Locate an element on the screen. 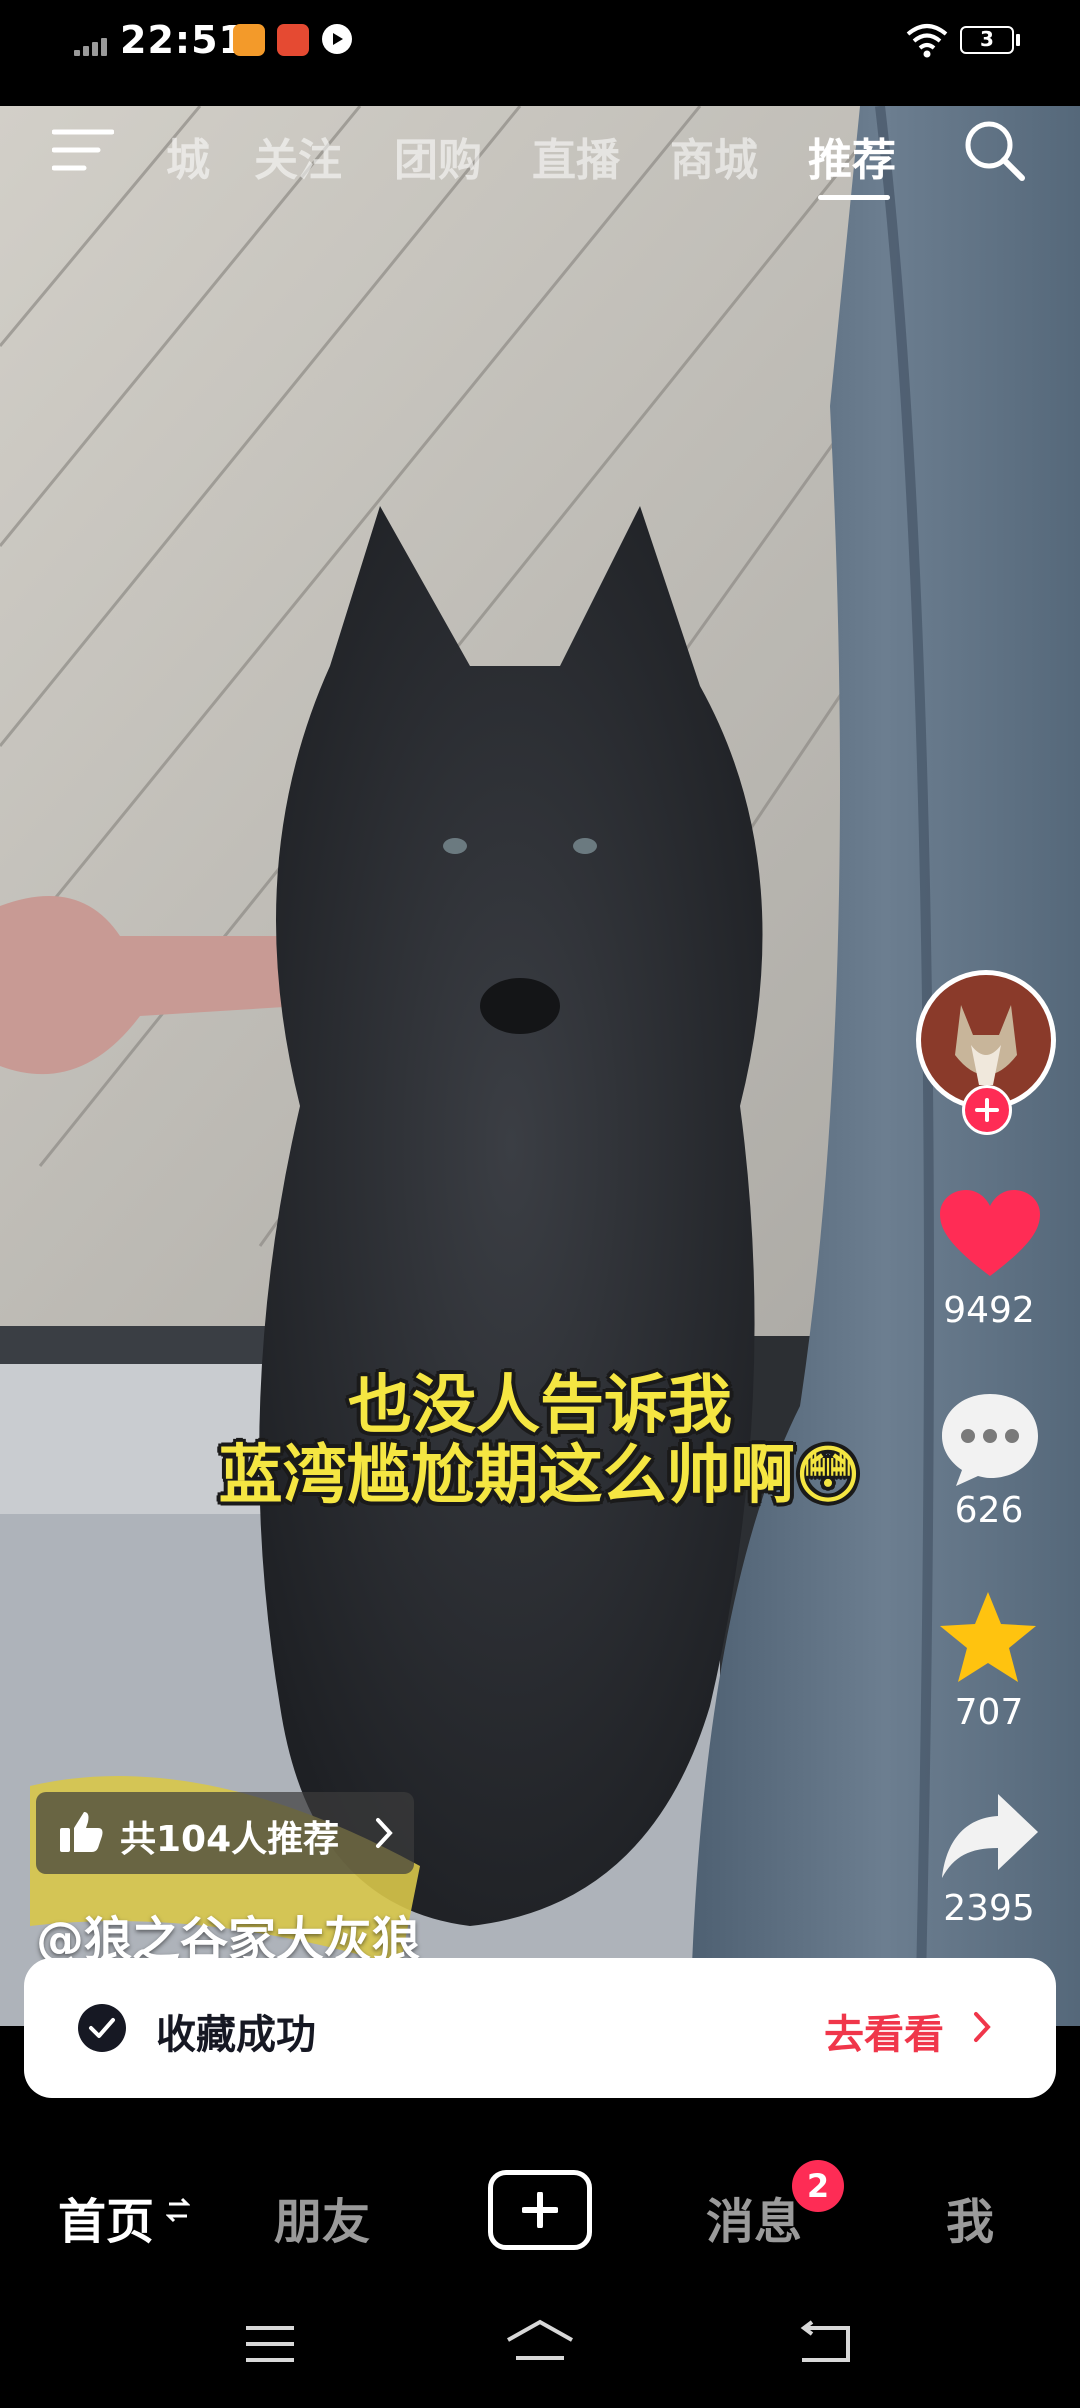 This screenshot has width=1080, height=2408. like-count: 9492 is located at coordinates (989, 1310).